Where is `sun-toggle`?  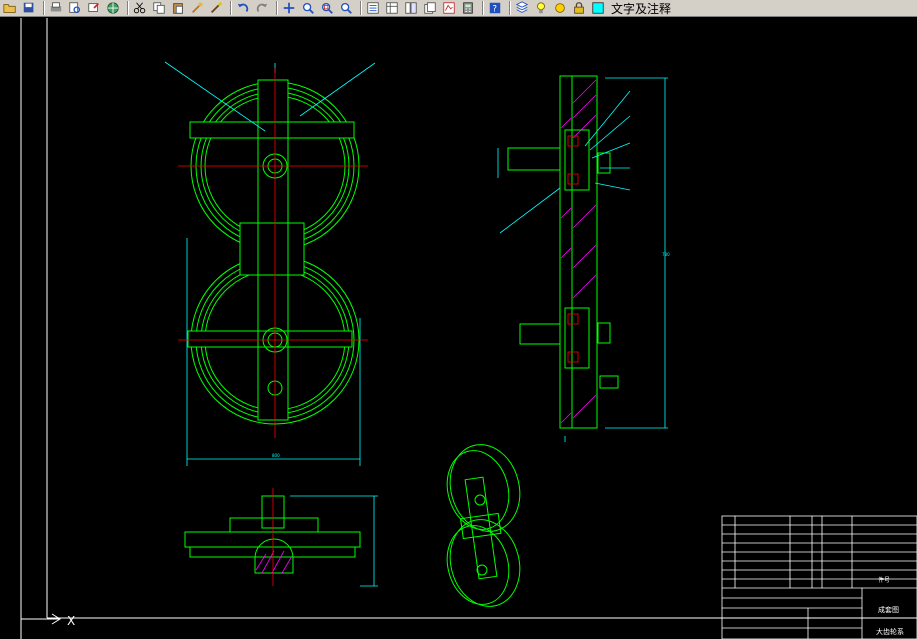
sun-toggle is located at coordinates (560, 8).